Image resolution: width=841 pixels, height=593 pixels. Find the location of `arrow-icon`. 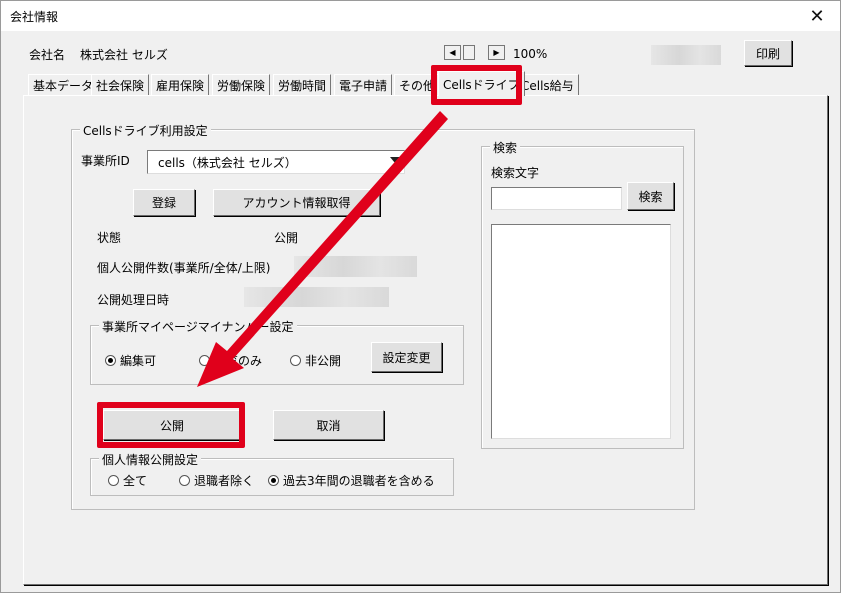

arrow-icon is located at coordinates (322, 249).